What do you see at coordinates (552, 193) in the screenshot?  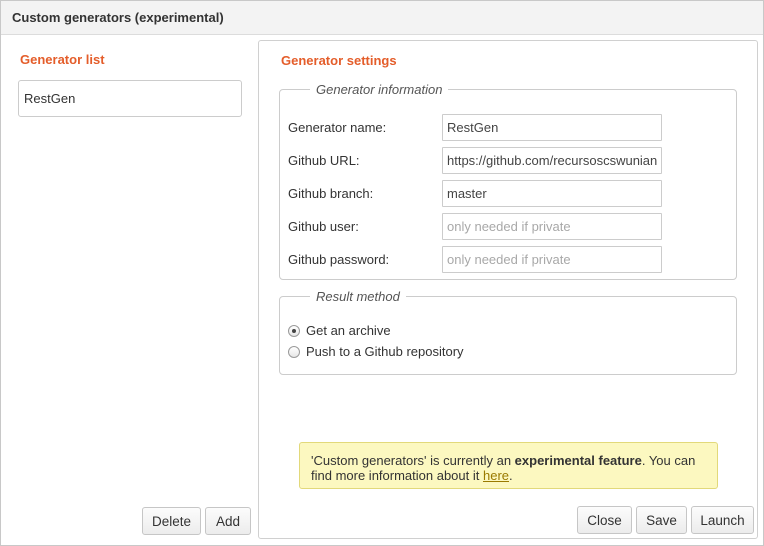 I see `github-branch-input` at bounding box center [552, 193].